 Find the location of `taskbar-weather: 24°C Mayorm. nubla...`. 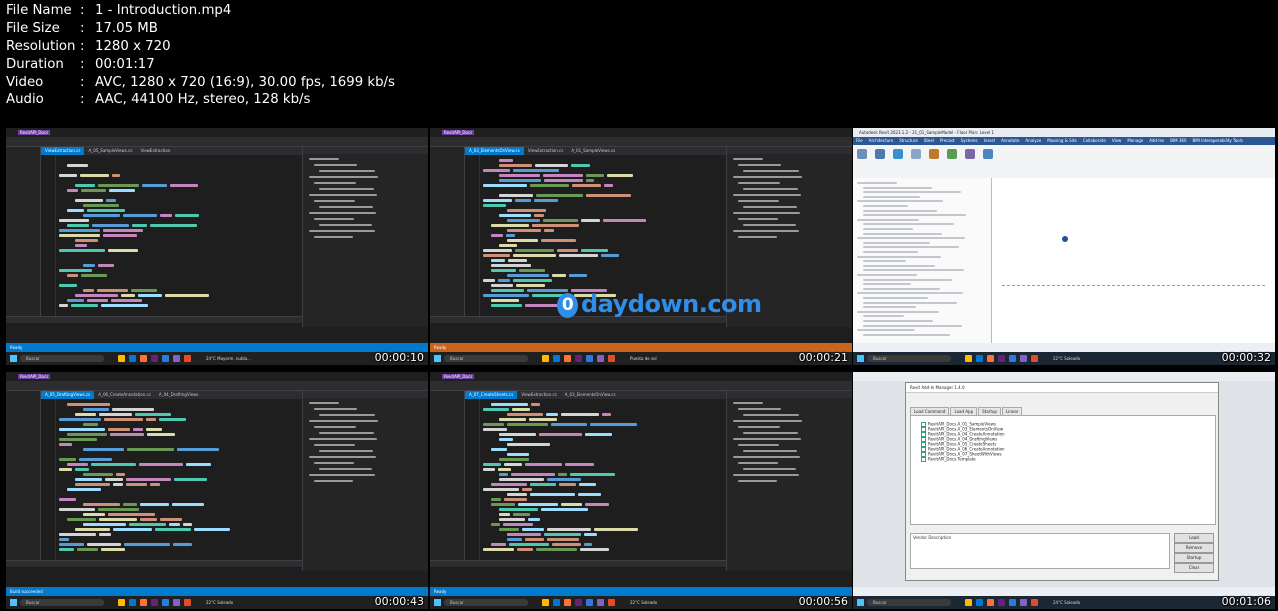

taskbar-weather: 24°C Mayorm. nubla... is located at coordinates (228, 358).